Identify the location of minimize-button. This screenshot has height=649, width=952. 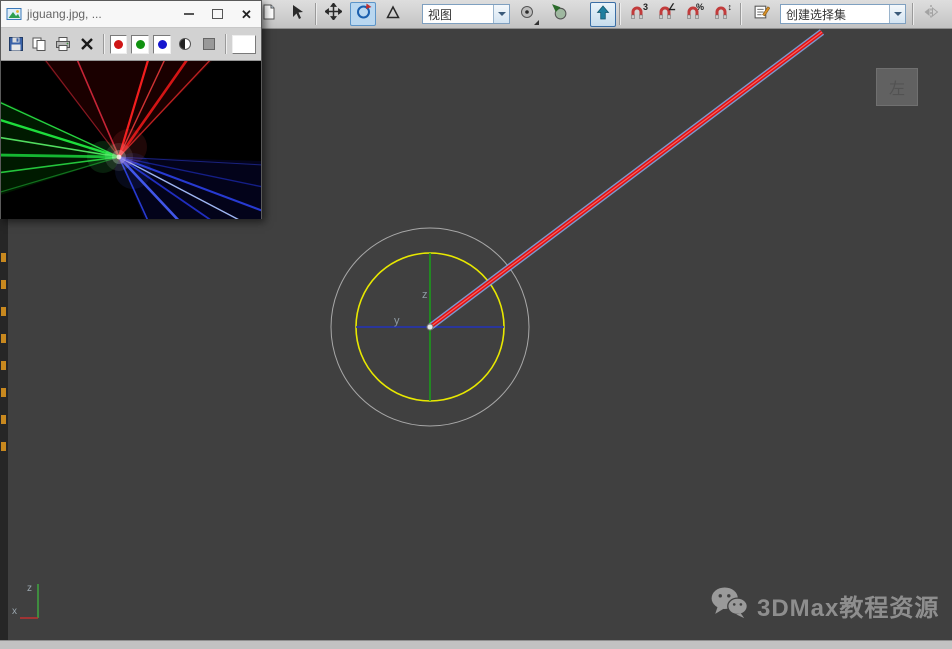
(188, 14).